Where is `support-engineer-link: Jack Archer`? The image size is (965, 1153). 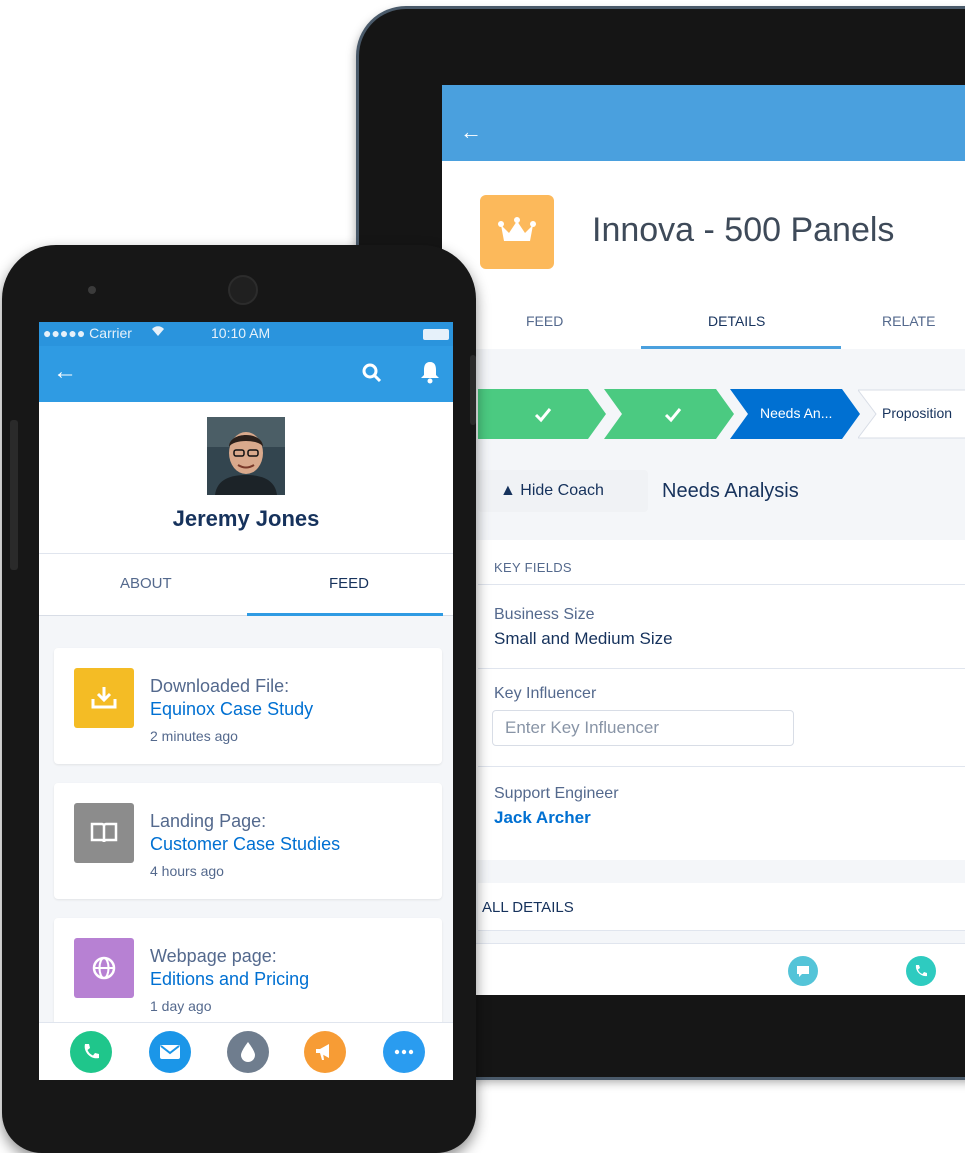 support-engineer-link: Jack Archer is located at coordinates (542, 818).